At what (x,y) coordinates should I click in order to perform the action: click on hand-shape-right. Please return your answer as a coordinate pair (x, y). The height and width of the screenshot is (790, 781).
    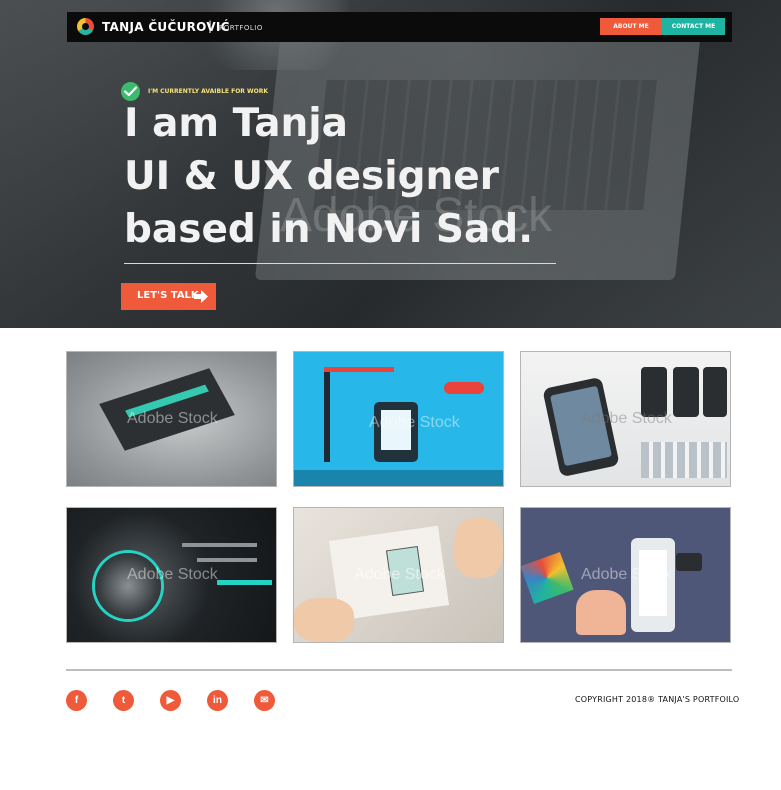
    Looking at the image, I should click on (478, 548).